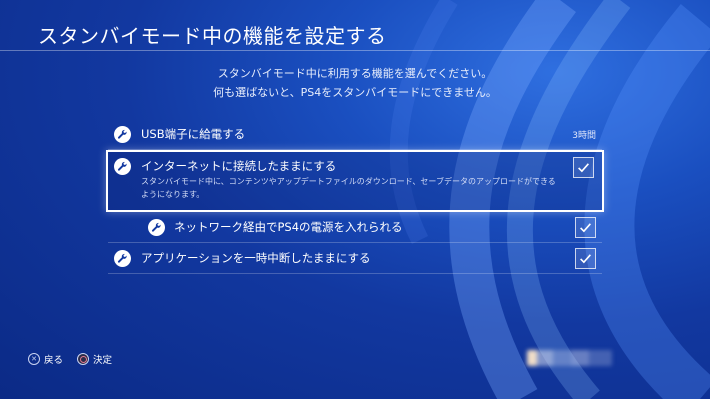 This screenshot has height=399, width=710. I want to click on option-label: インターネットに接続したままにする, so click(239, 166).